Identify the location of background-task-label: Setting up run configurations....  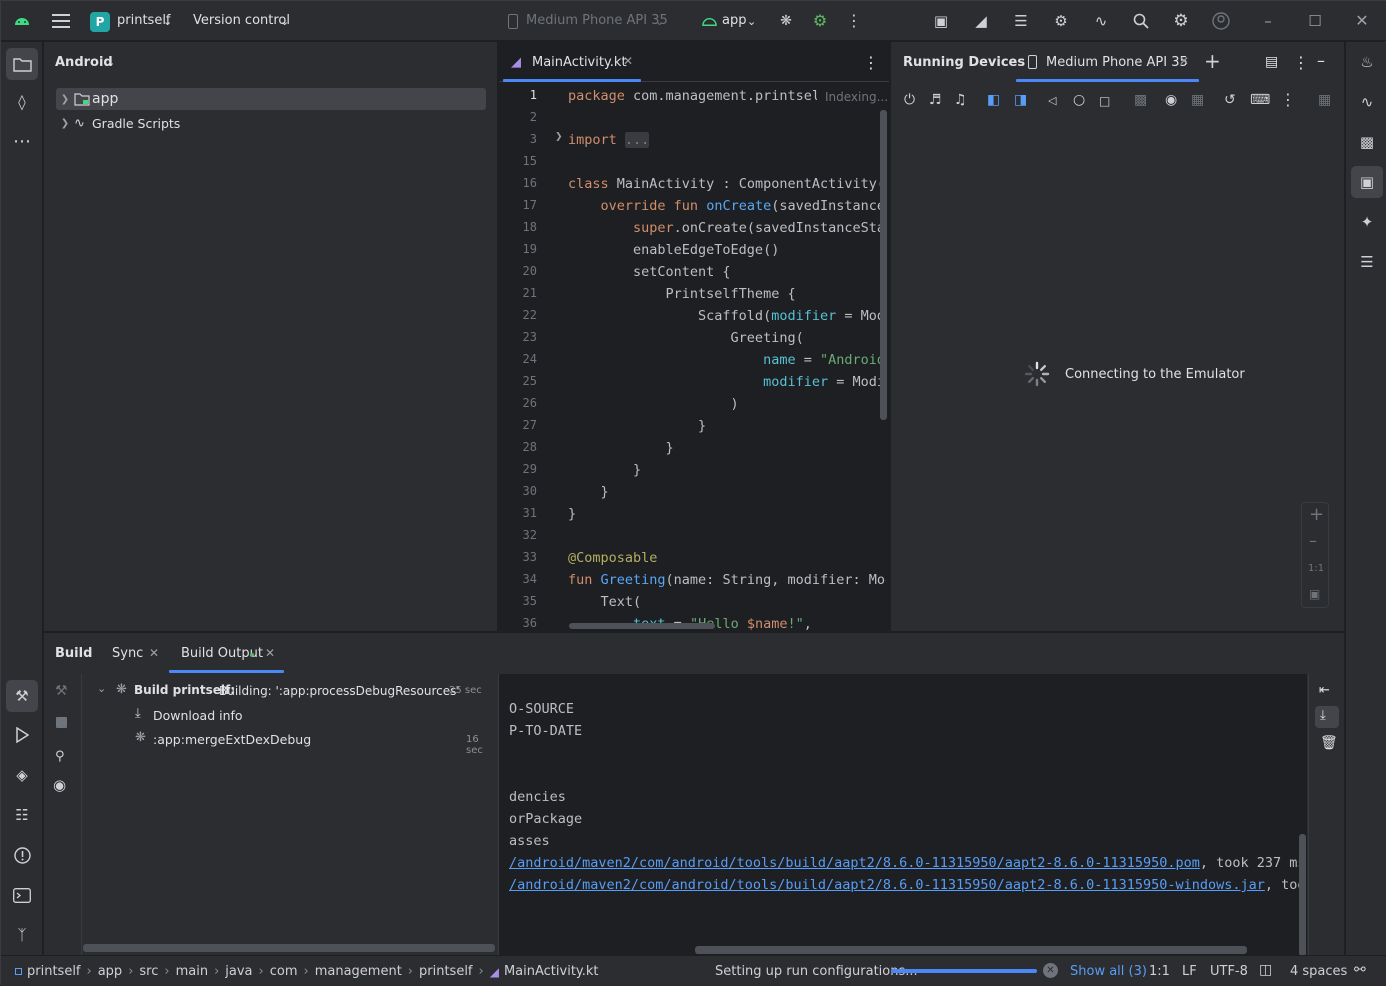
(816, 971).